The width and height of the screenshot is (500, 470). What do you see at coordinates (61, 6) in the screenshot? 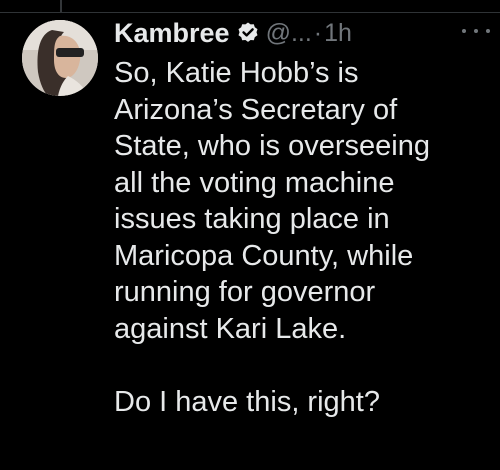
I see `thread-line` at bounding box center [61, 6].